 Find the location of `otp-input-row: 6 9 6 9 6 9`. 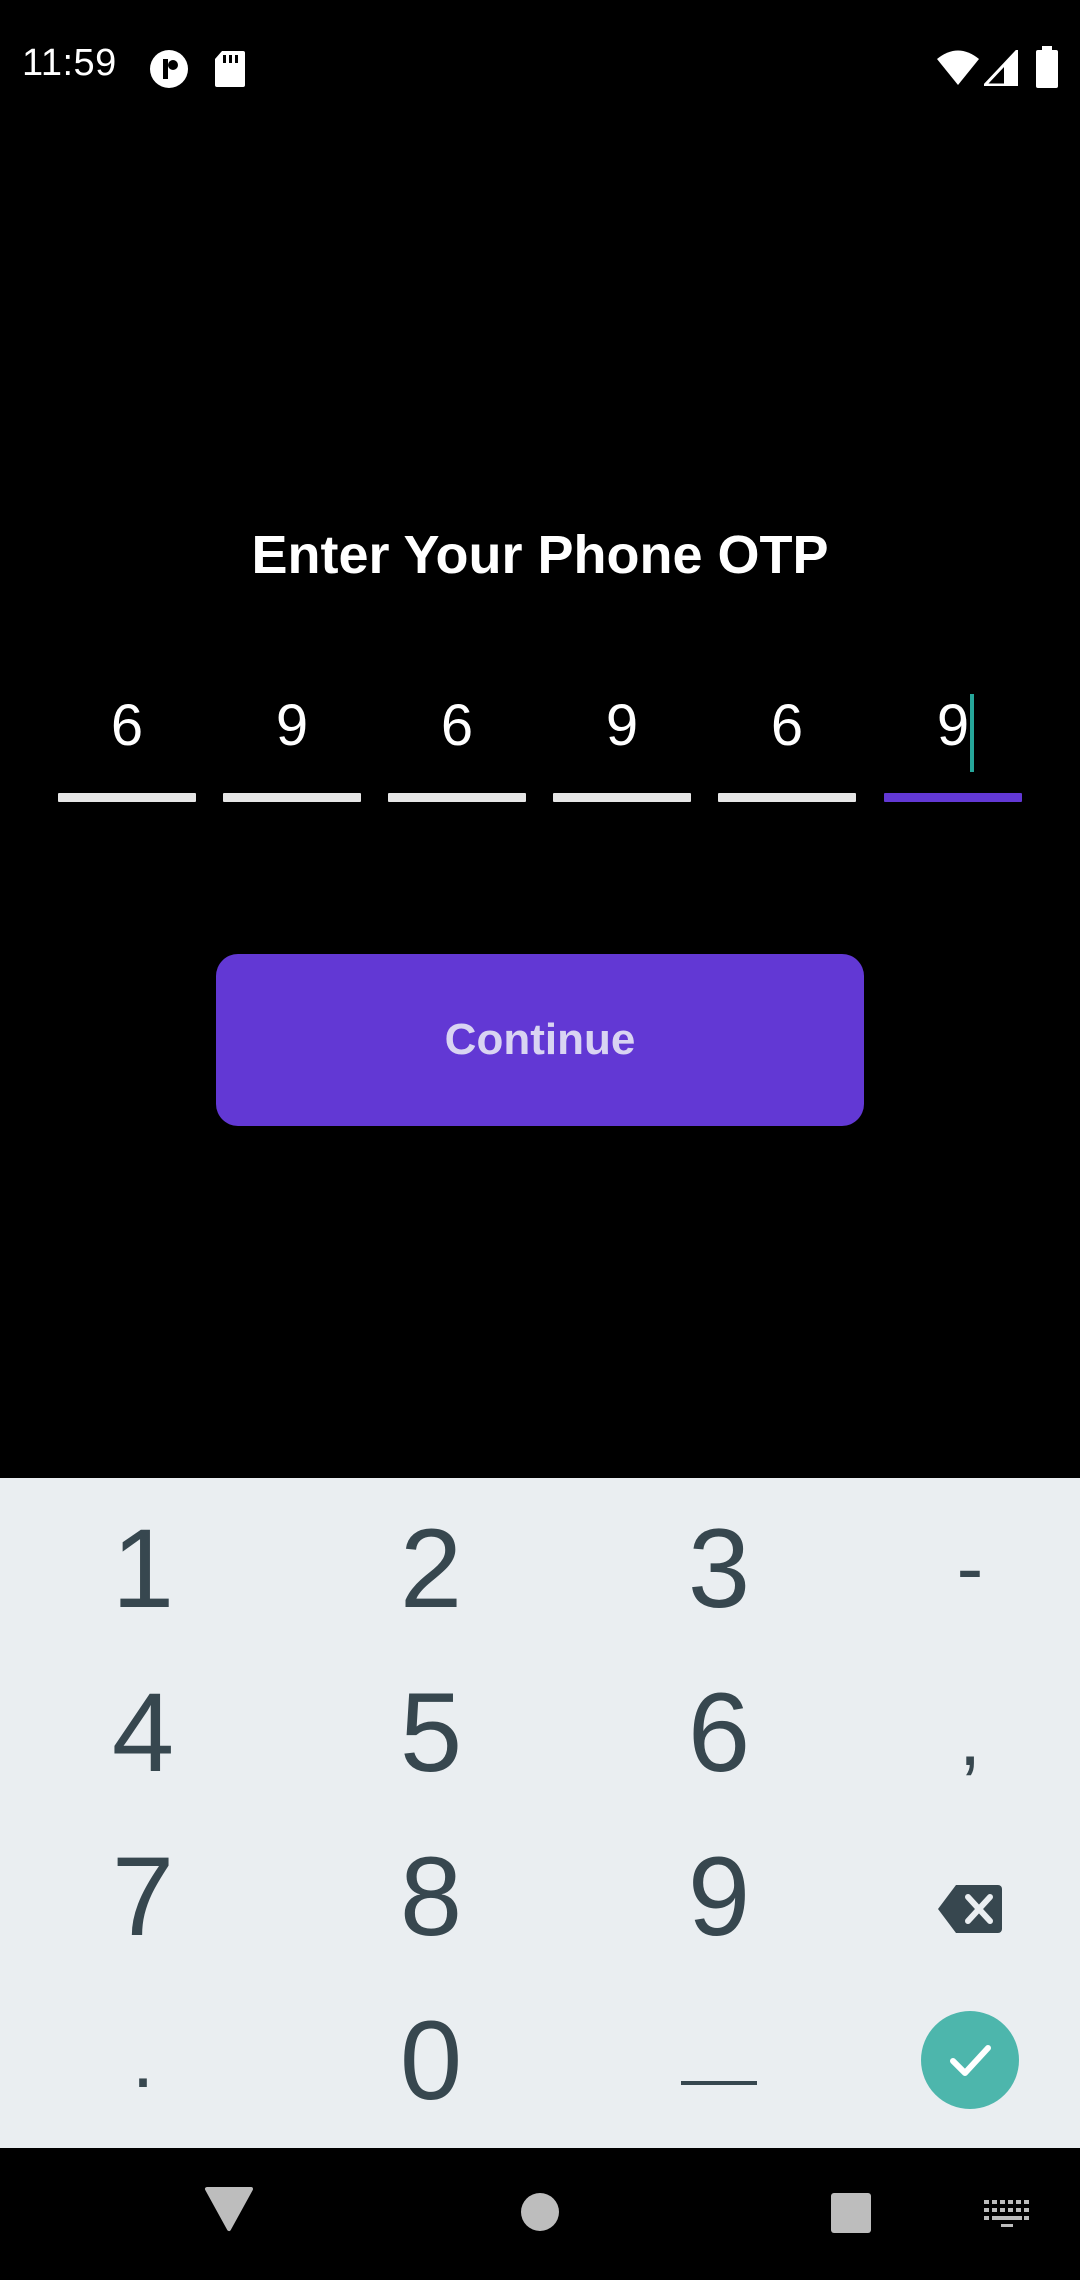

otp-input-row: 6 9 6 9 6 9 is located at coordinates (540, 746).